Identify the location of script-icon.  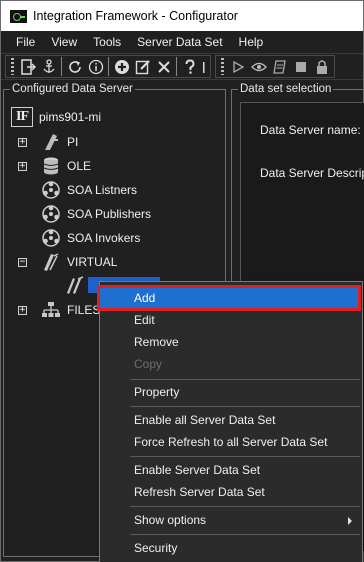
(279, 66).